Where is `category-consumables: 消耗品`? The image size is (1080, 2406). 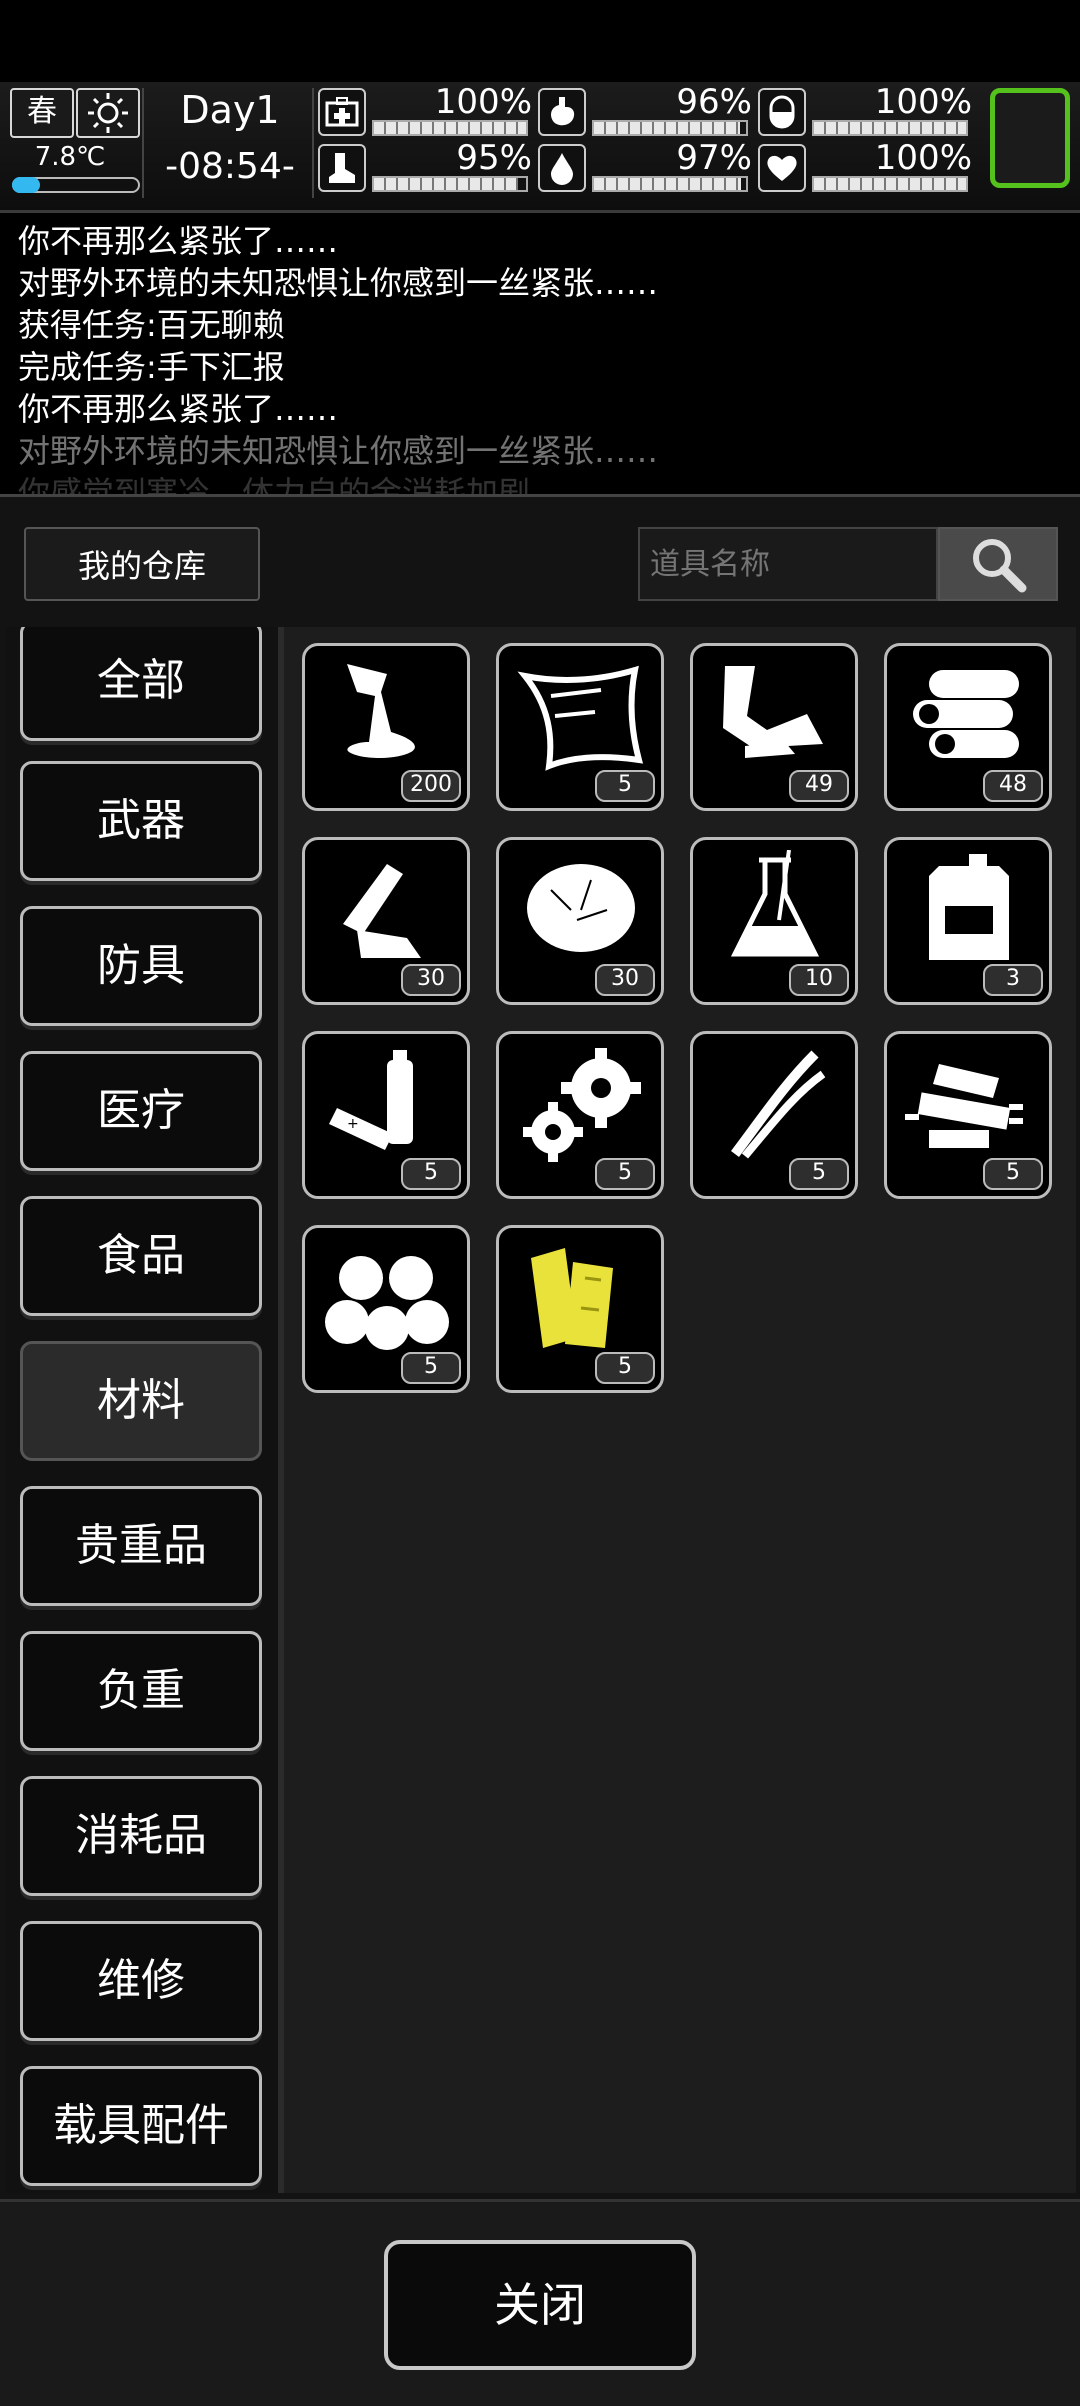
category-consumables: 消耗品 is located at coordinates (141, 1836).